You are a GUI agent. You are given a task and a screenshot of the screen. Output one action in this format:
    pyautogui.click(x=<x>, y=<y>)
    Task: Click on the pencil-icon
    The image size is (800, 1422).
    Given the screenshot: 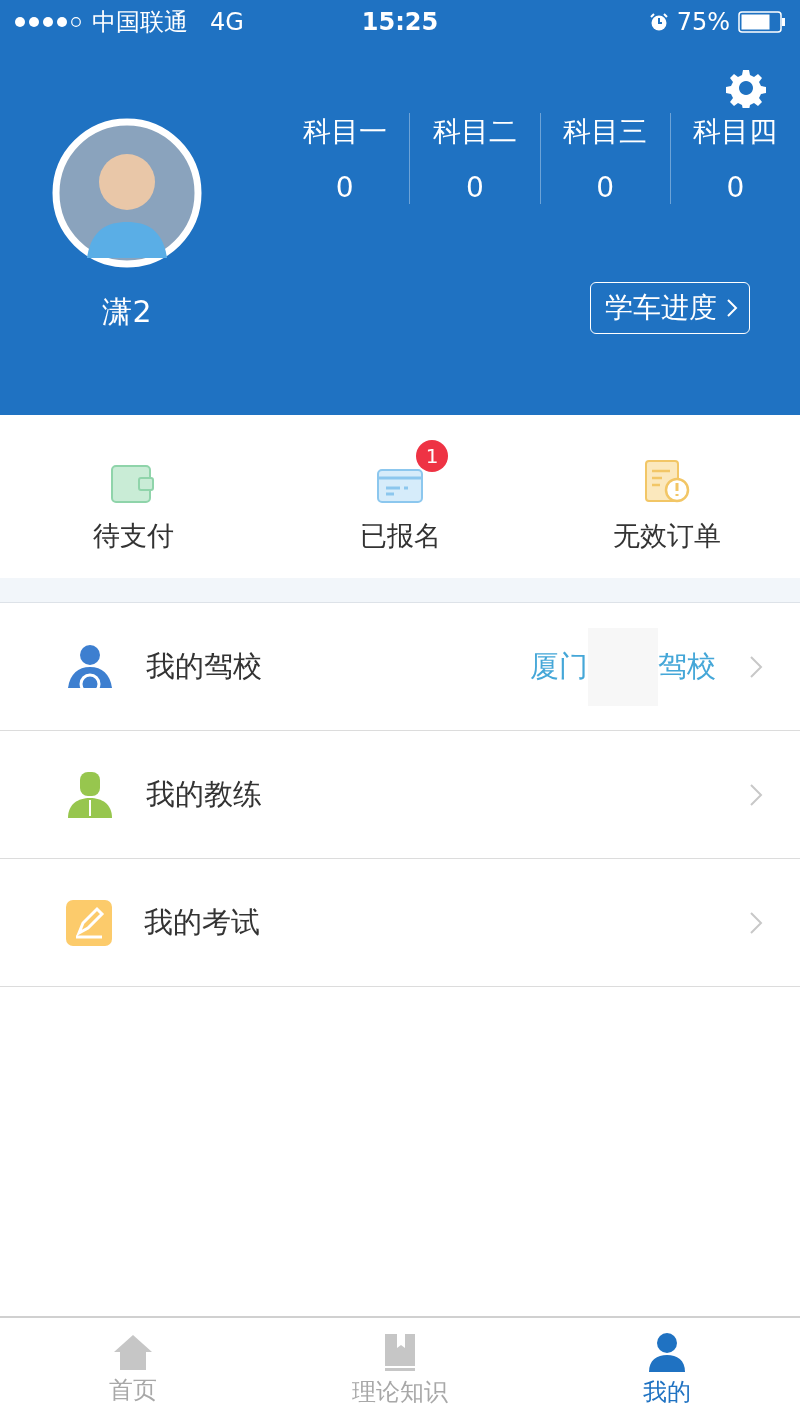 What is the action you would take?
    pyautogui.click(x=89, y=922)
    